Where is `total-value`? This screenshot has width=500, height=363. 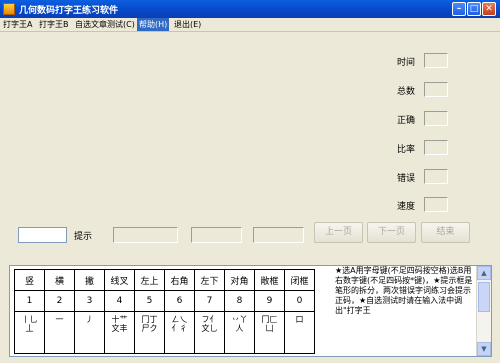 total-value is located at coordinates (436, 89).